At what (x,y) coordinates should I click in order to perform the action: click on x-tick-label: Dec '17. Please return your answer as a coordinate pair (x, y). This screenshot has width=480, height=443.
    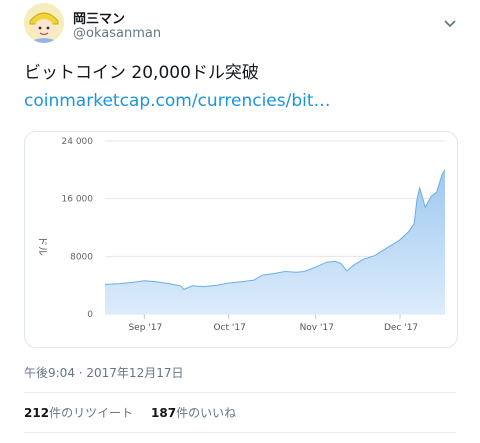
    Looking at the image, I should click on (401, 328).